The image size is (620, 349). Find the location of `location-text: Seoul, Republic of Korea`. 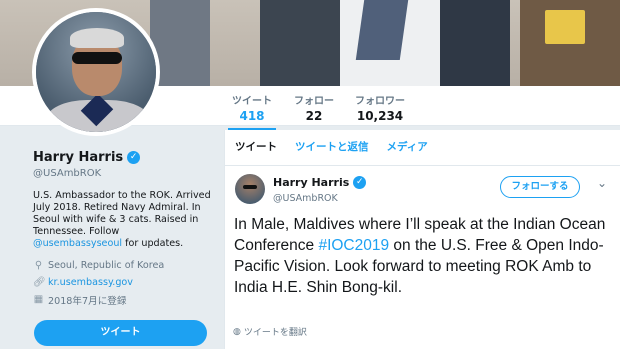

location-text: Seoul, Republic of Korea is located at coordinates (106, 265).